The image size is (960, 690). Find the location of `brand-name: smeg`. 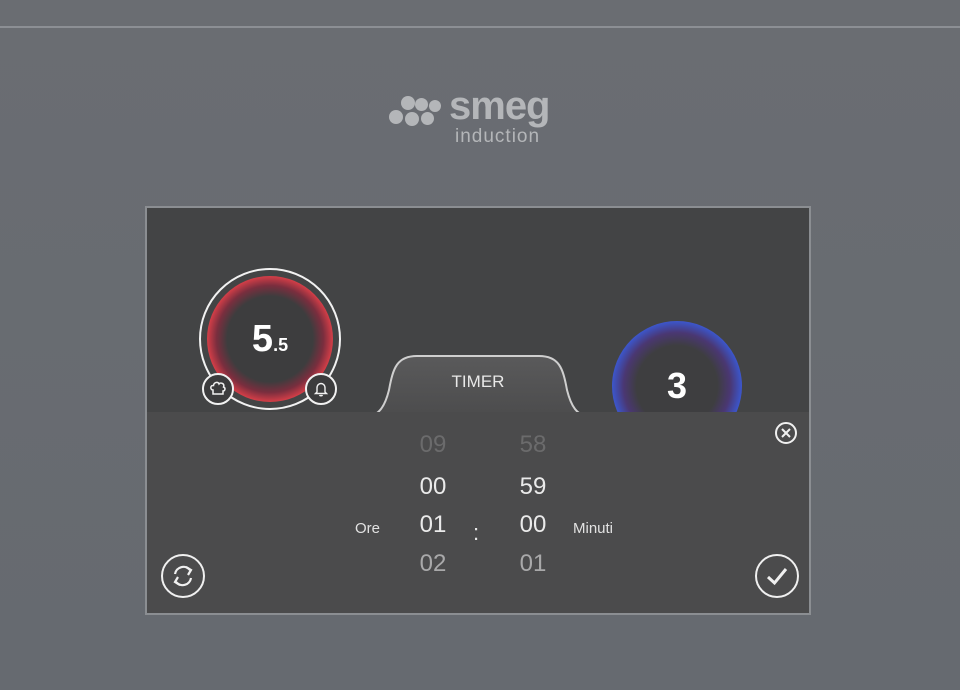

brand-name: smeg is located at coordinates (499, 106).